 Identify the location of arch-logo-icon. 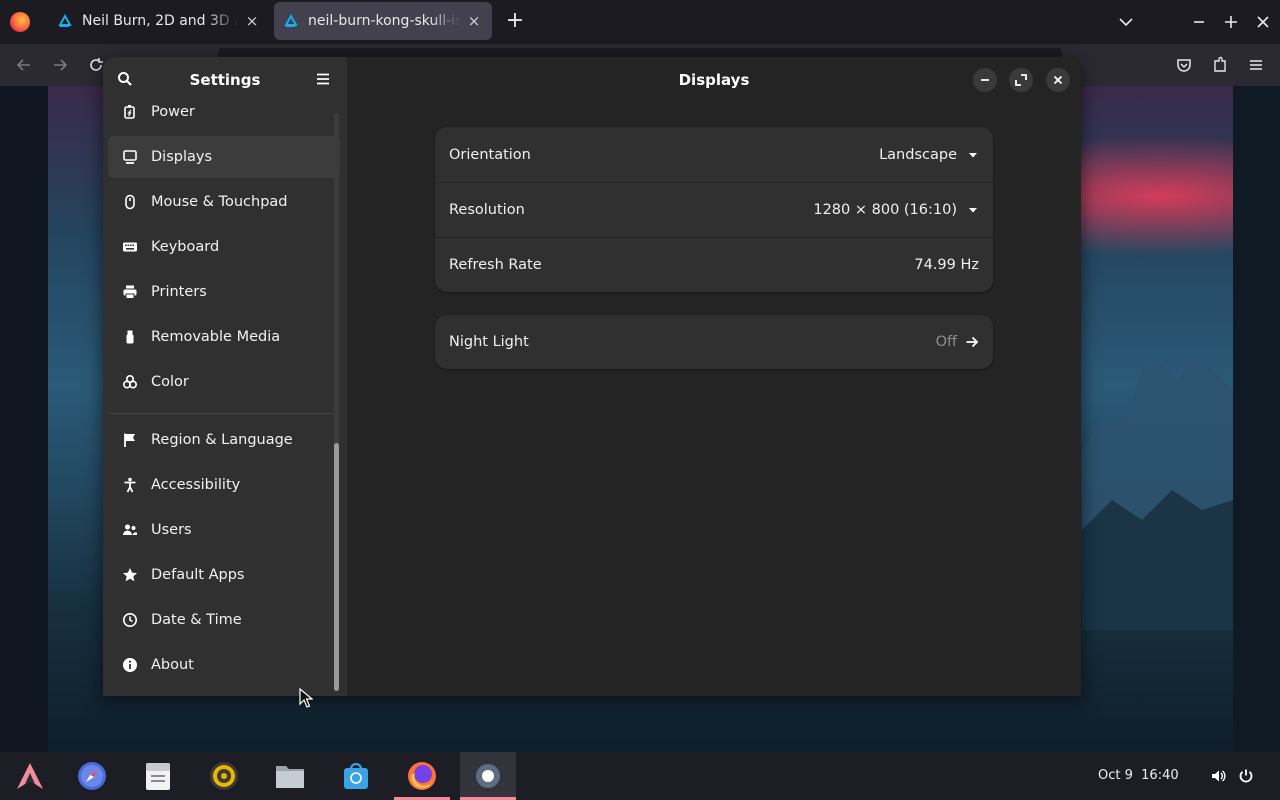
(30, 776).